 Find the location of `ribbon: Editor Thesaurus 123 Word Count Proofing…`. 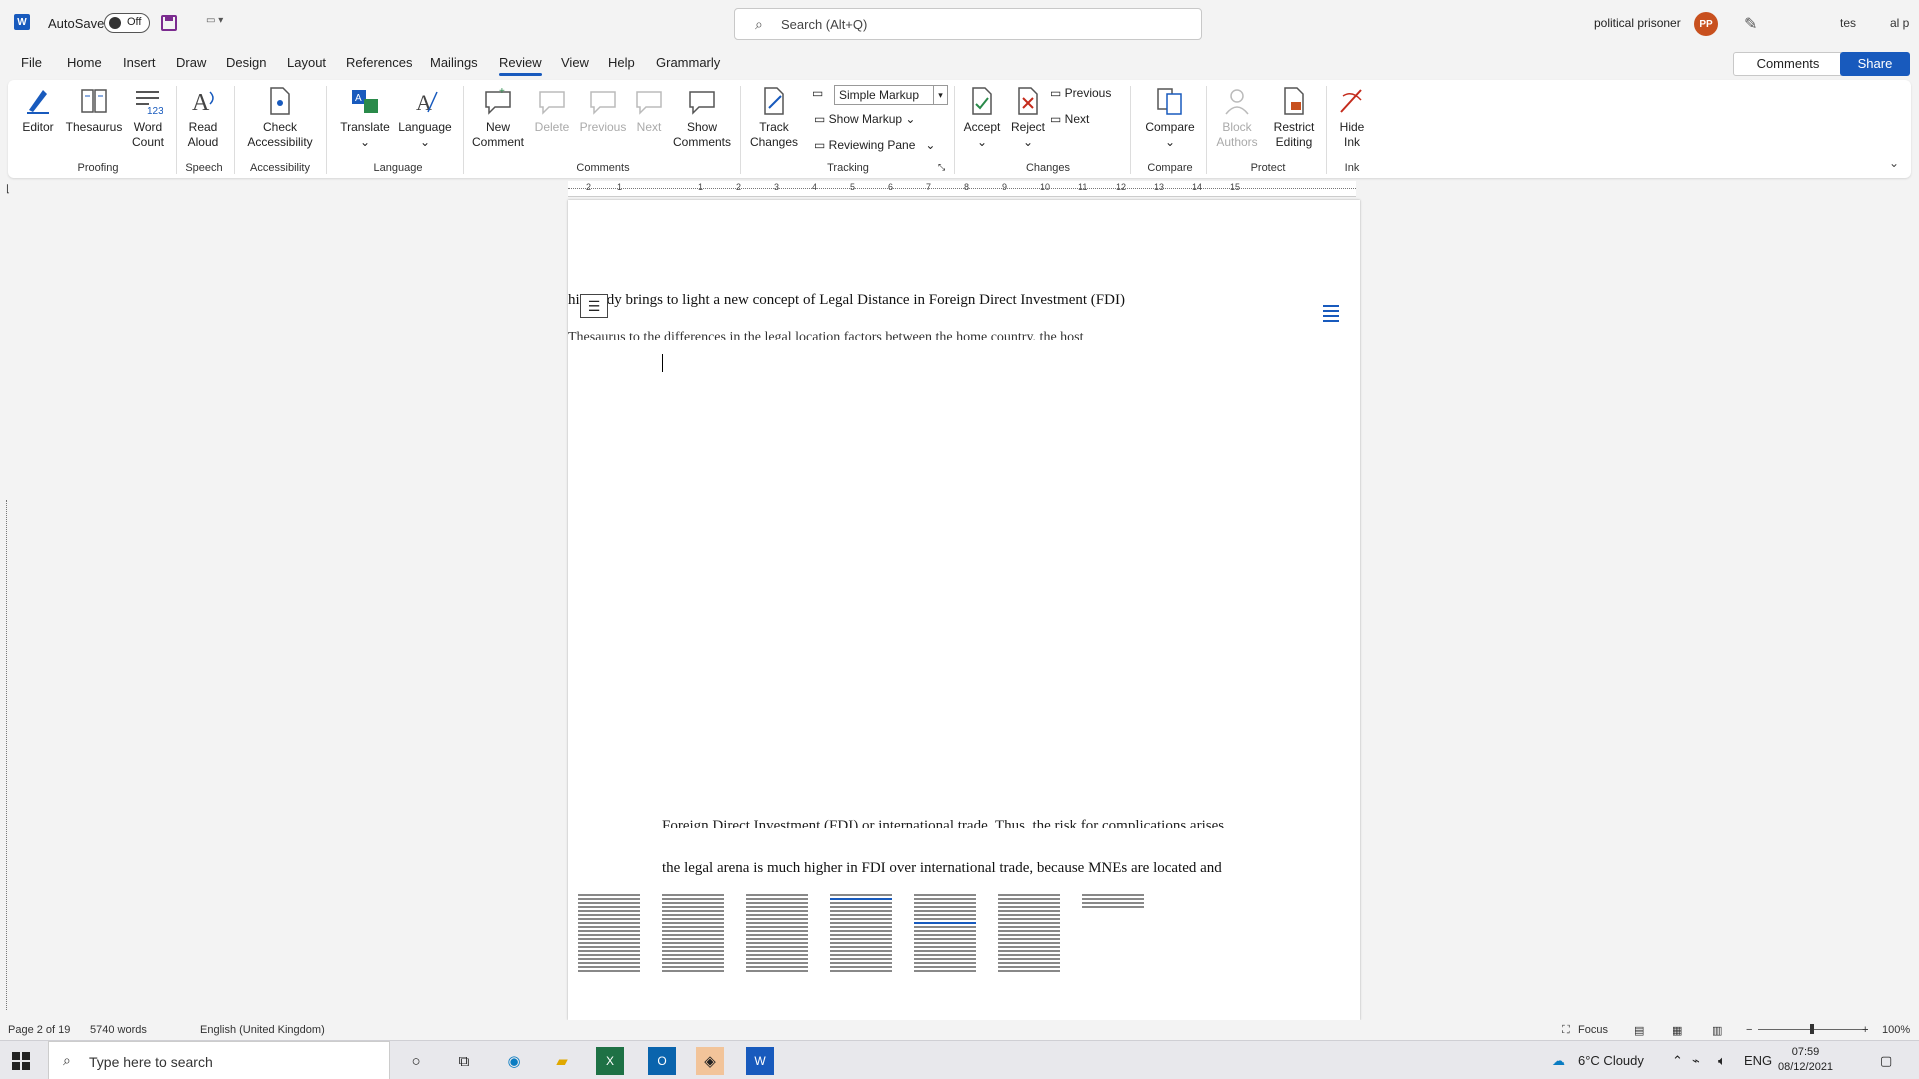

ribbon: Editor Thesaurus 123 Word Count Proofing… is located at coordinates (959, 129).